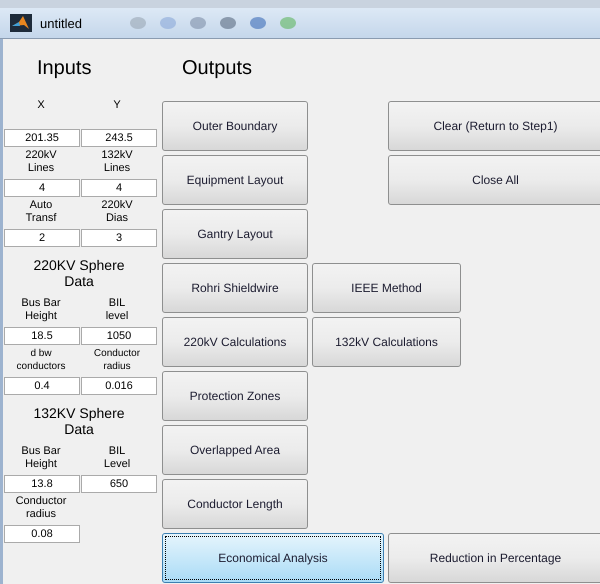  Describe the element at coordinates (494, 558) in the screenshot. I see `output-button: Reduction in Percentage` at that location.